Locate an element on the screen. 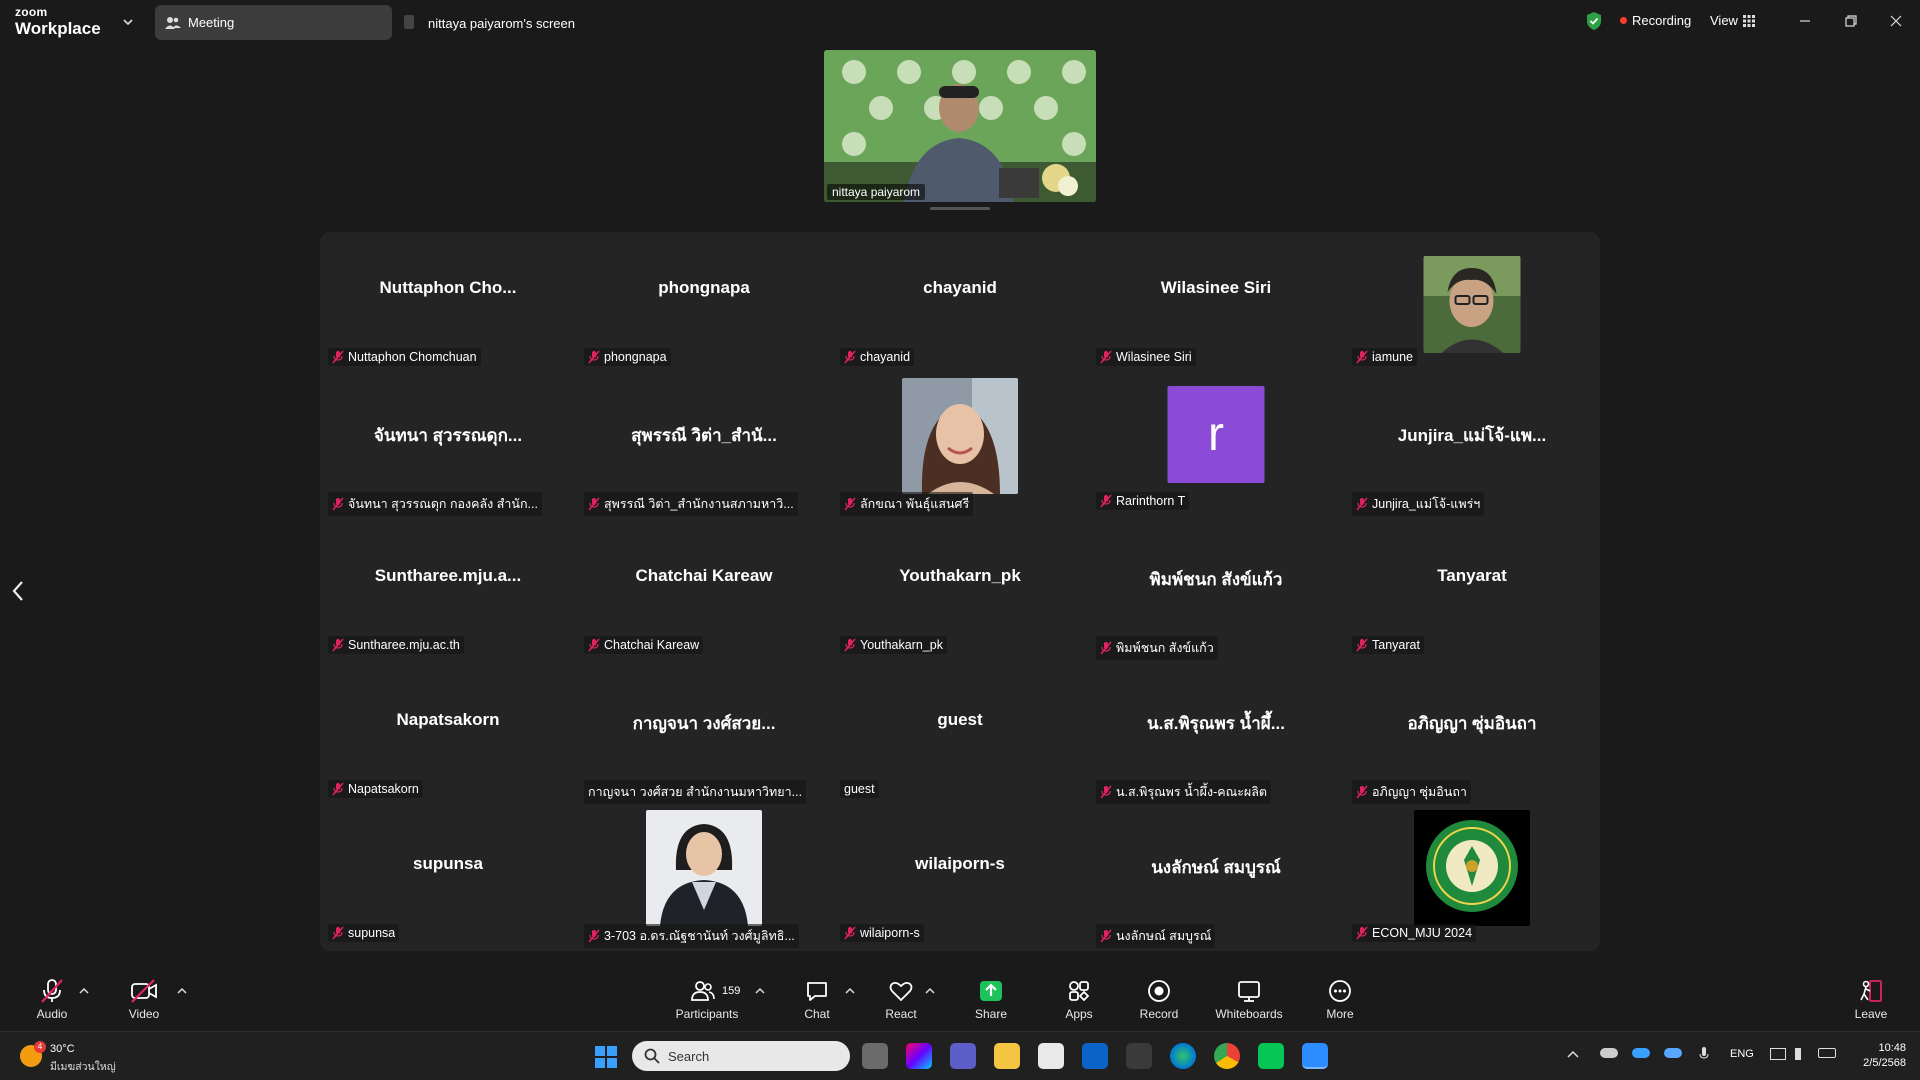  chrome-icon is located at coordinates (1227, 1056).